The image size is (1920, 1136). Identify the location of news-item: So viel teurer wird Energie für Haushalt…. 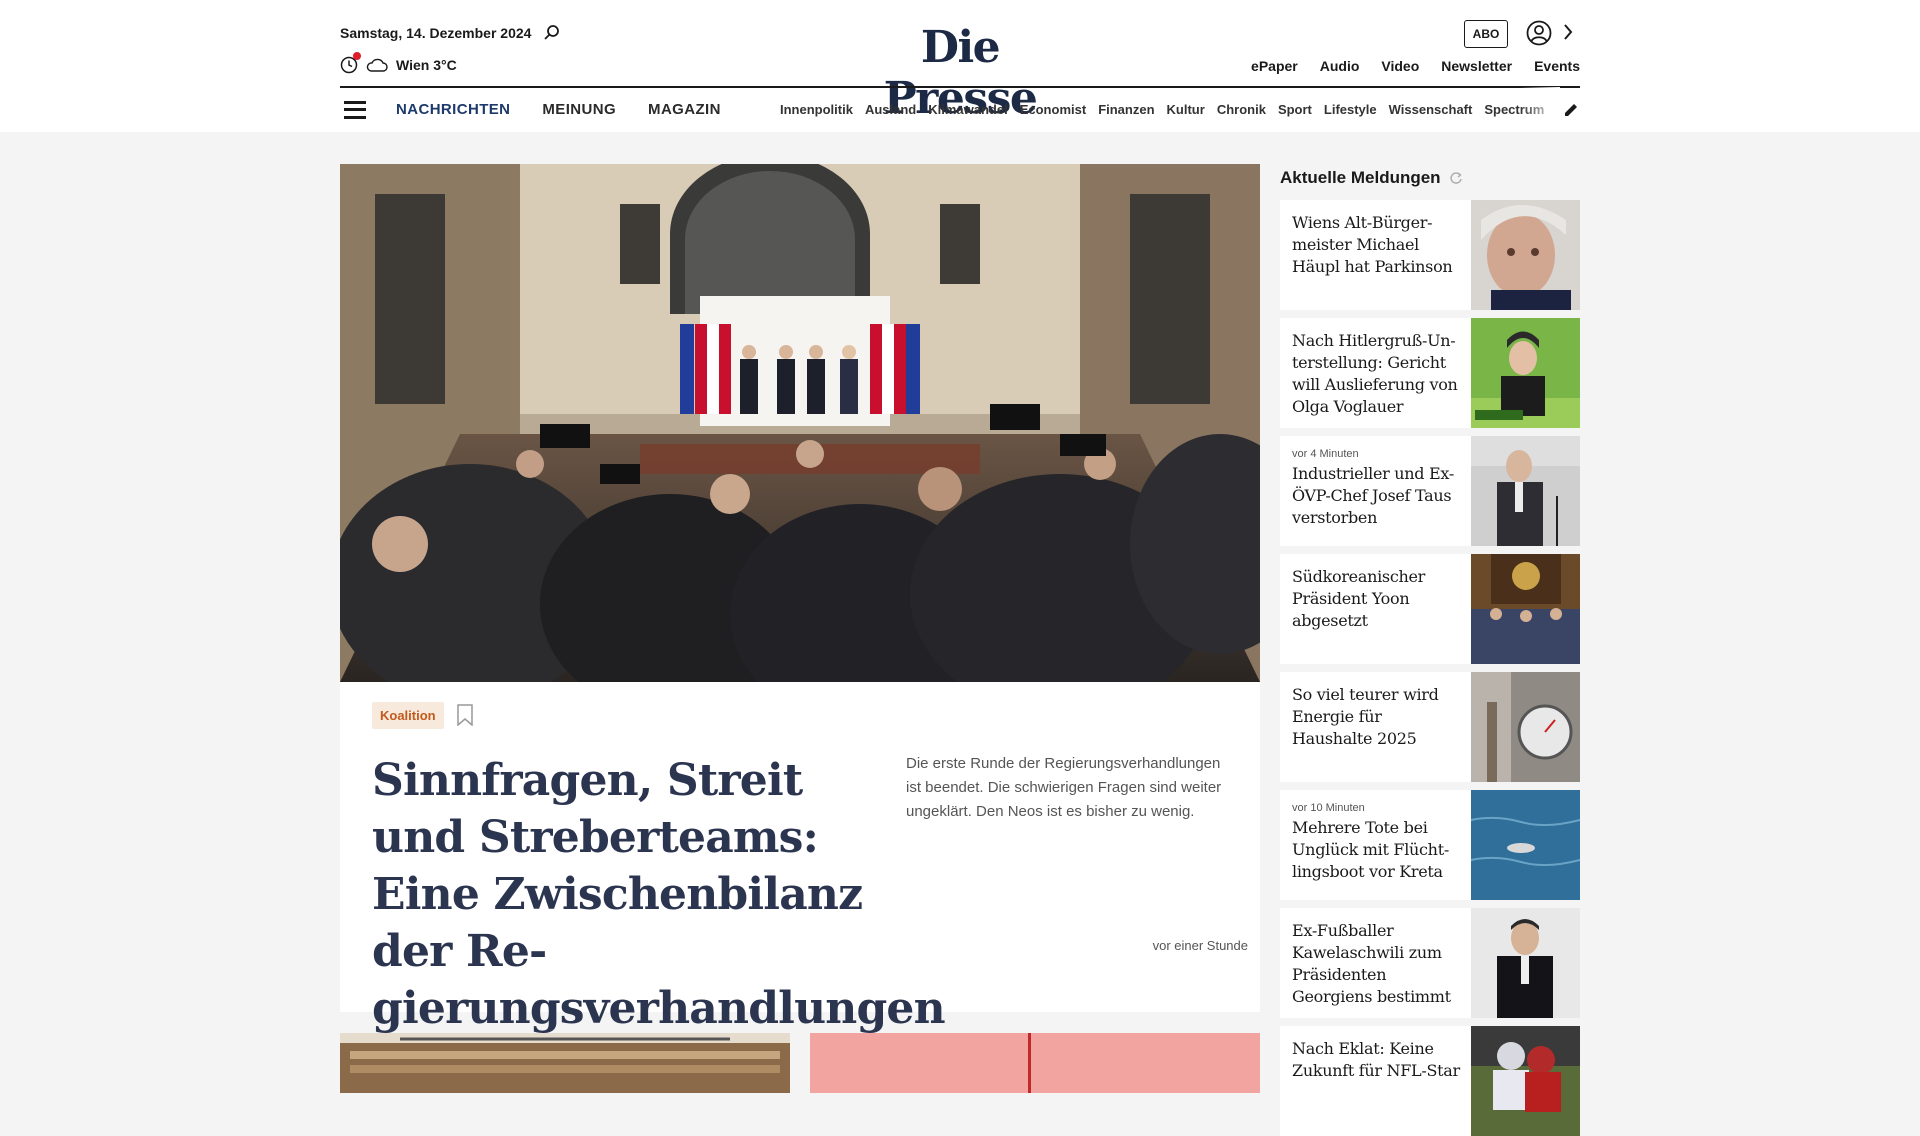
(1430, 727).